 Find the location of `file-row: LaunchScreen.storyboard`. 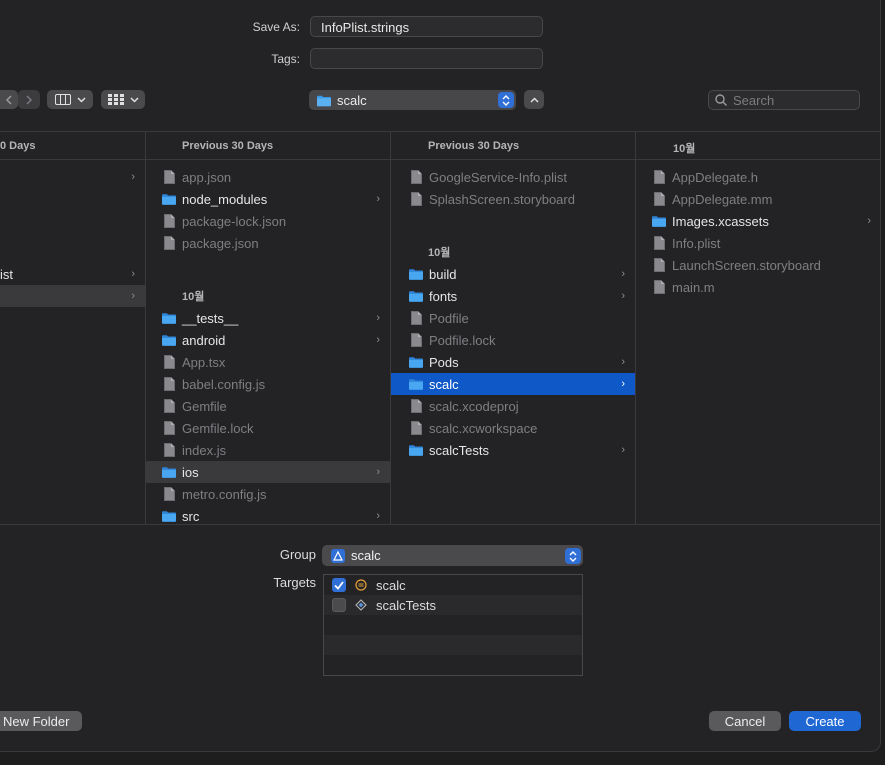

file-row: LaunchScreen.storyboard is located at coordinates (758, 265).